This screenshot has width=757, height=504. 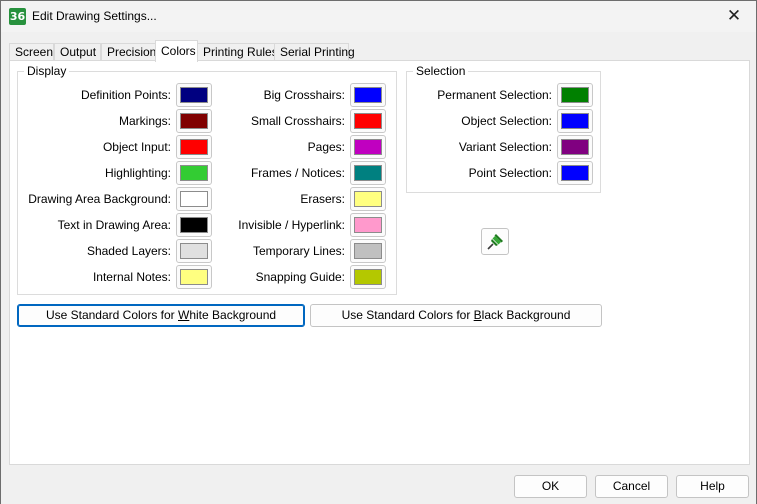 I want to click on pin-button, so click(x=495, y=241).